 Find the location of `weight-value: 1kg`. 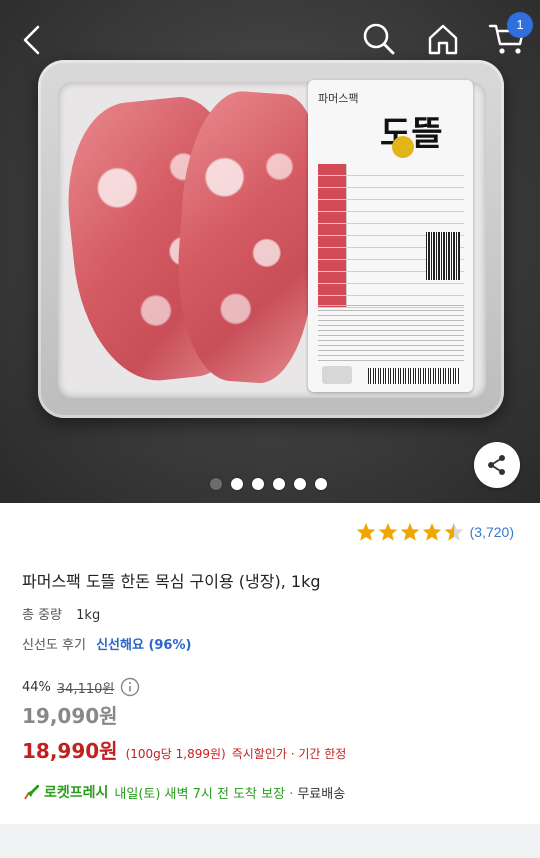

weight-value: 1kg is located at coordinates (88, 615).